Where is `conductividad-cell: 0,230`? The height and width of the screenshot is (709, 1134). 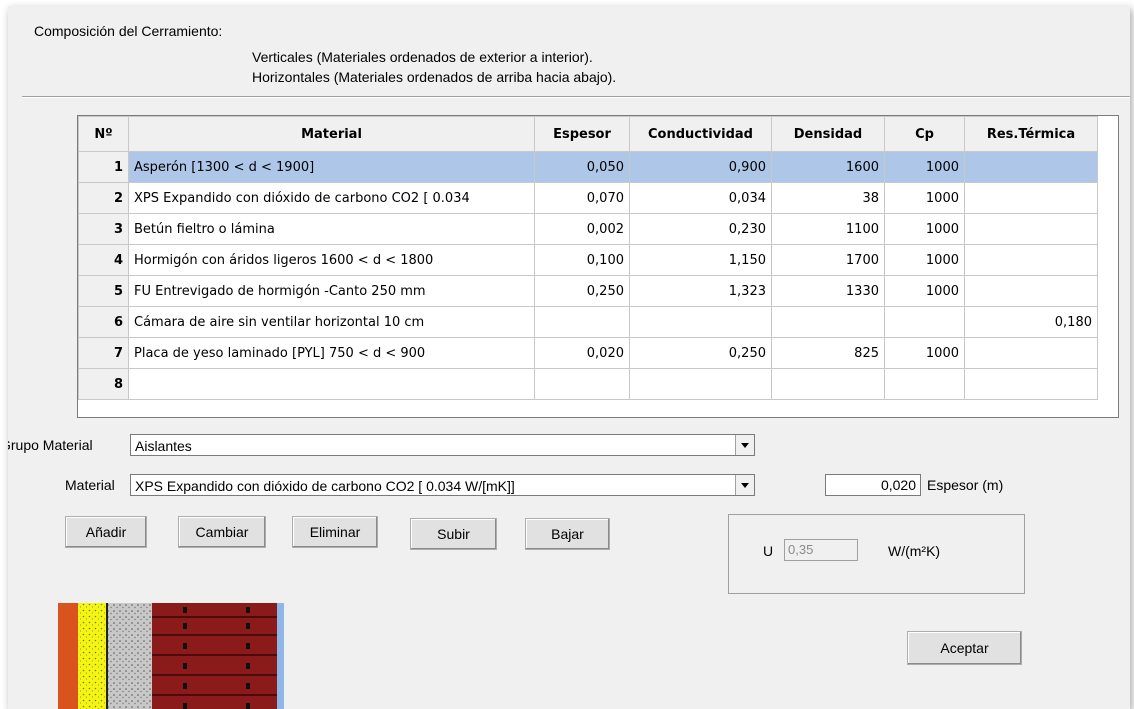 conductividad-cell: 0,230 is located at coordinates (700, 229).